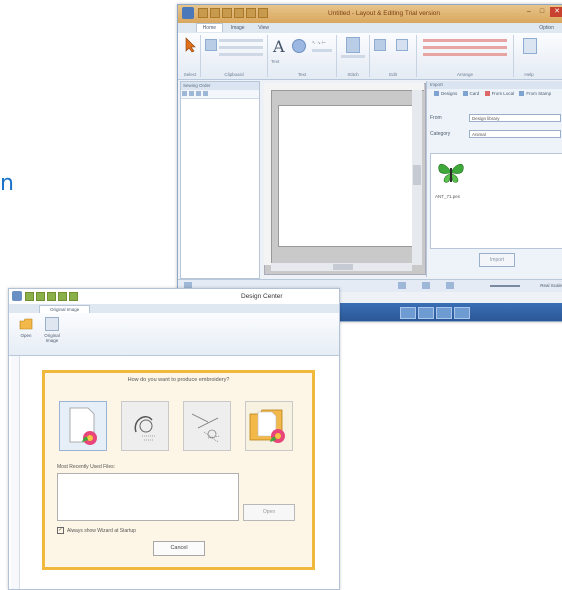  What do you see at coordinates (269, 512) in the screenshot?
I see `open-file-button: Open` at bounding box center [269, 512].